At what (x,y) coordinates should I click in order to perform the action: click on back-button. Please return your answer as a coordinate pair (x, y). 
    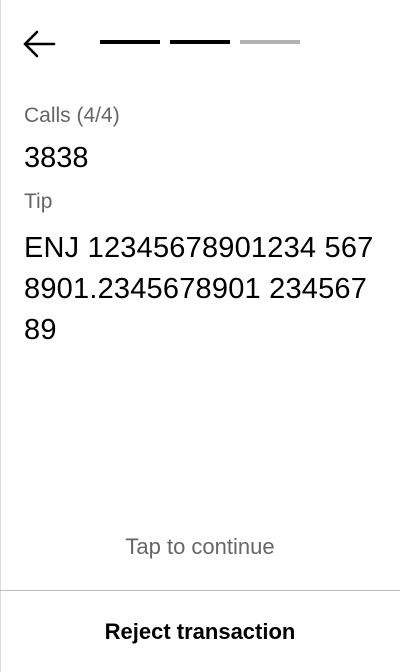
    Looking at the image, I should click on (39, 44).